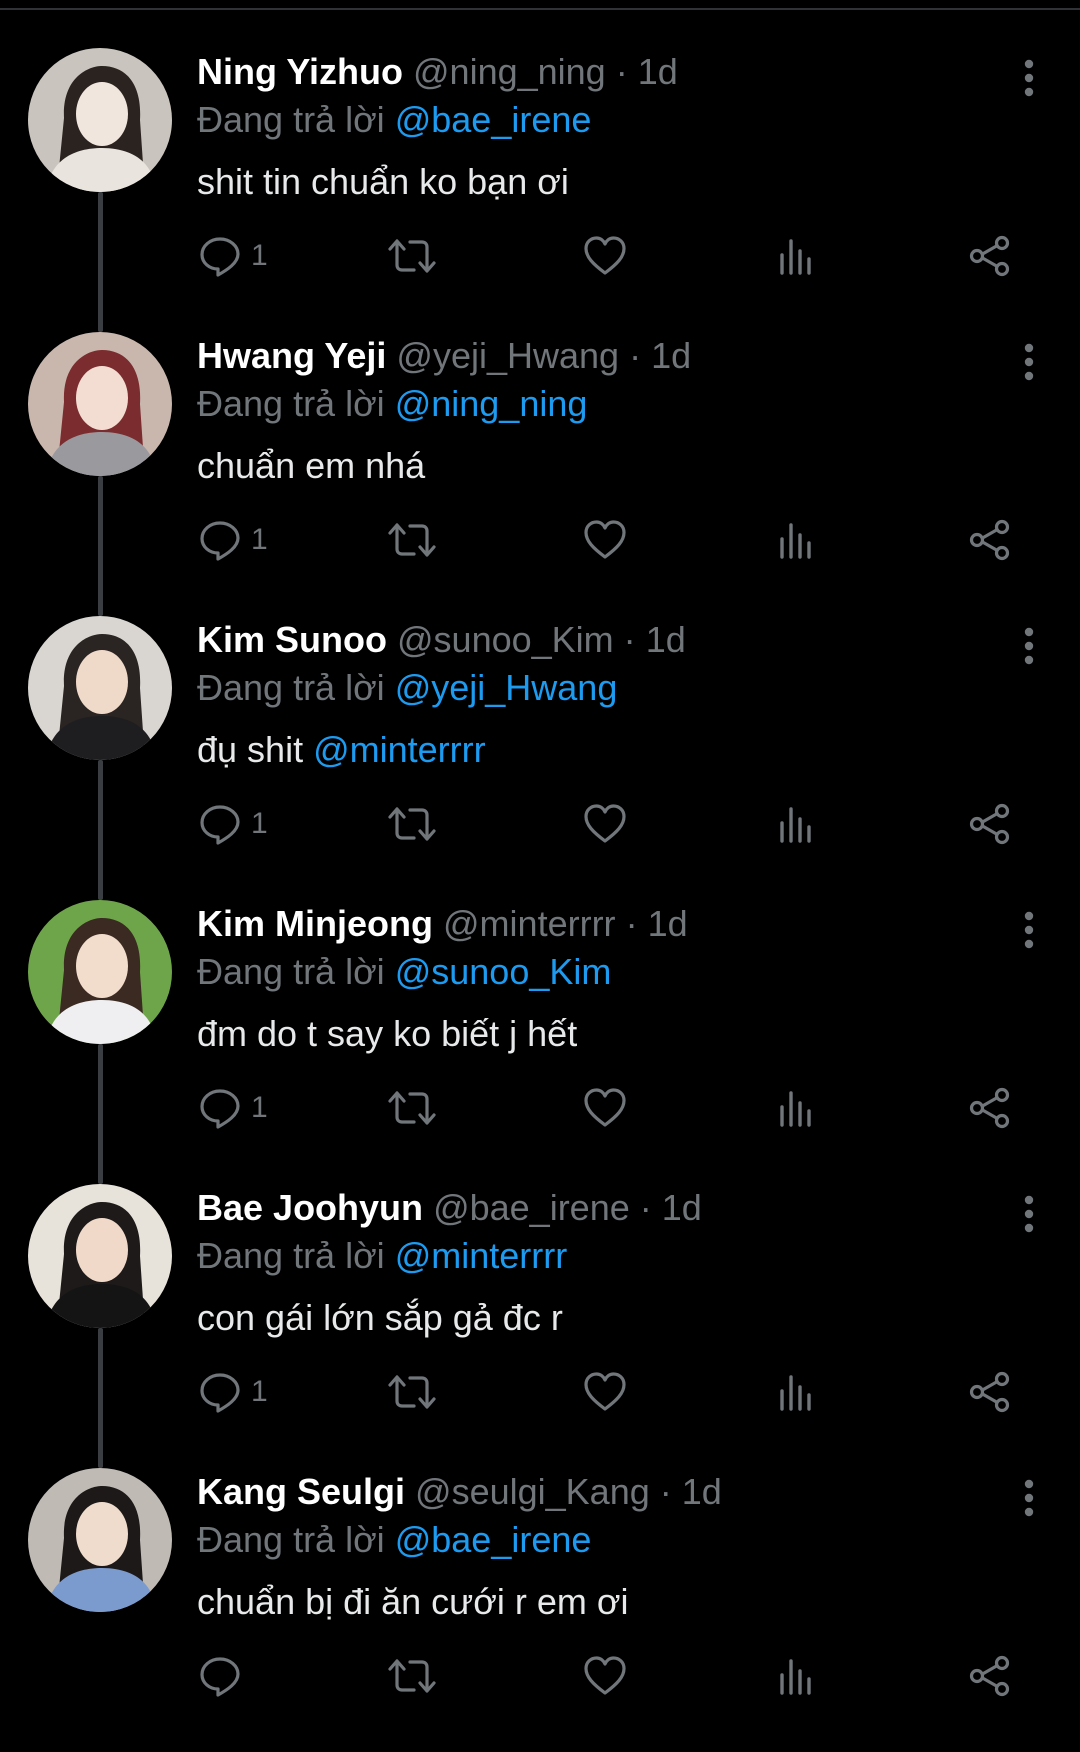 The width and height of the screenshot is (1080, 1752). I want to click on user-handle: @ning_ning, so click(509, 71).